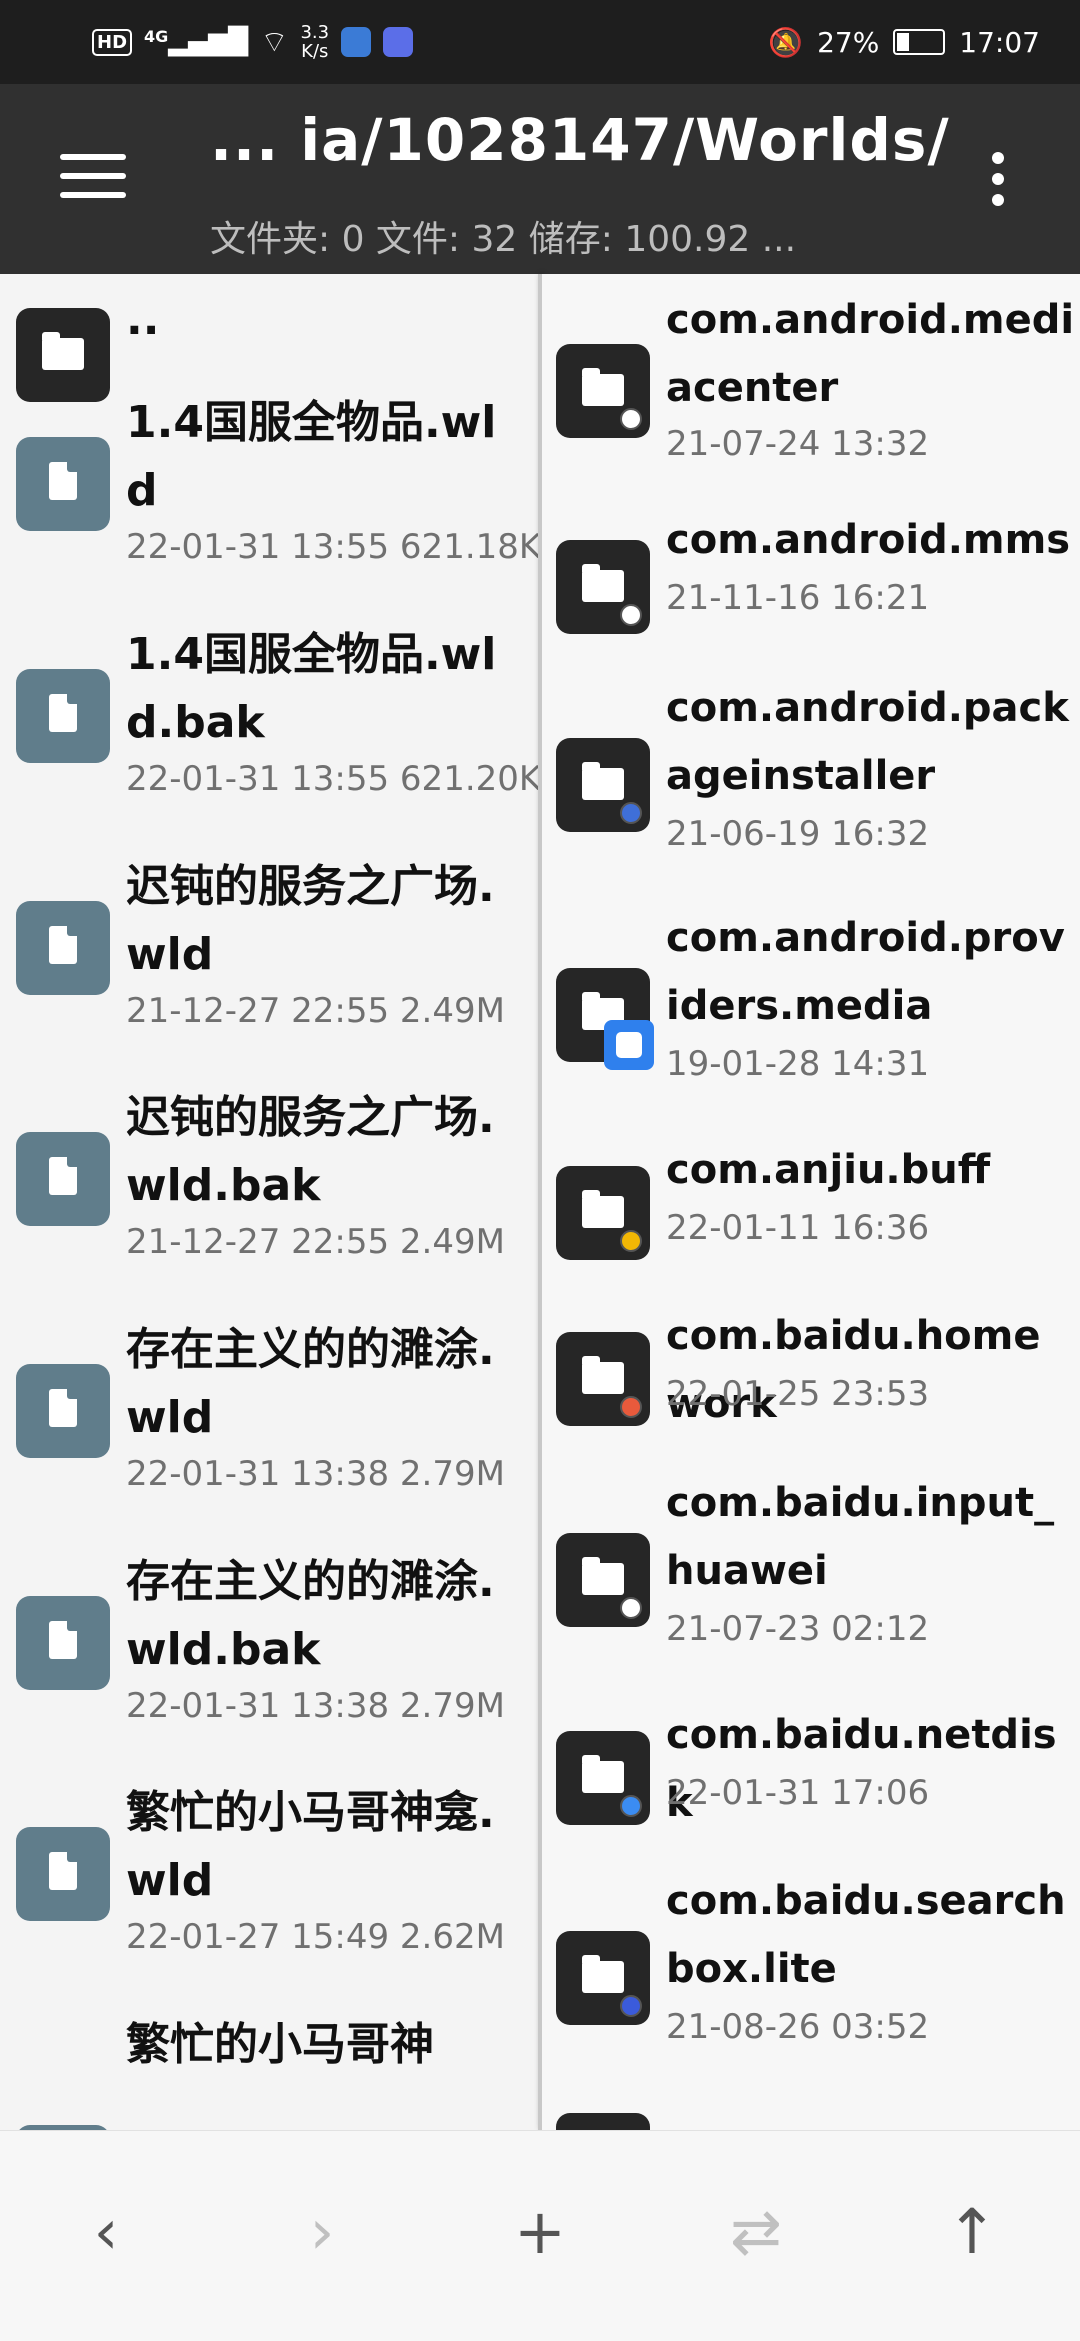 The width and height of the screenshot is (1080, 2341). I want to click on mute-icon: 🔕, so click(786, 42).